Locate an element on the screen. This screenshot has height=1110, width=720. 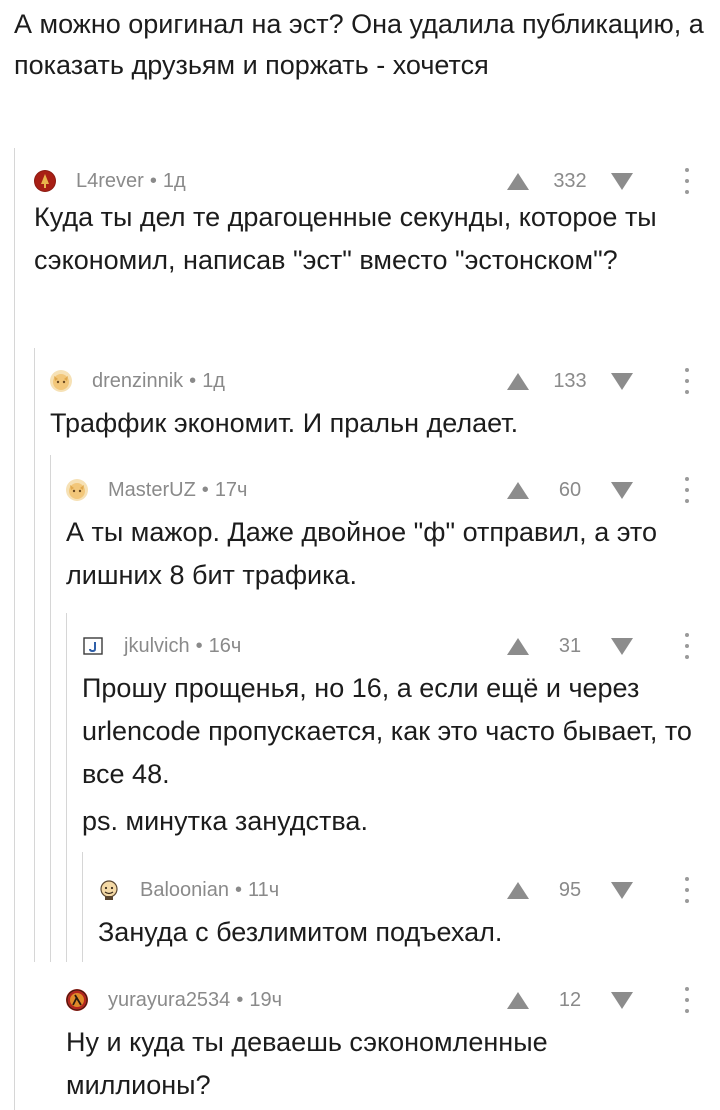
comment-time: 19ч is located at coordinates (265, 999).